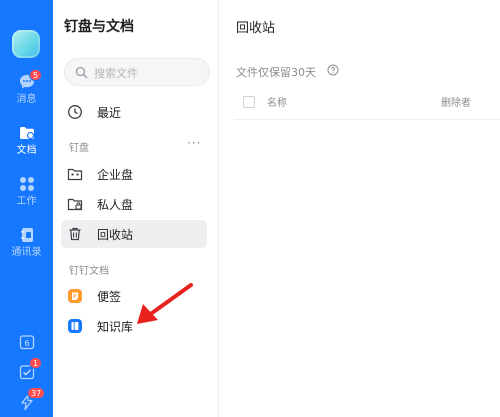 The width and height of the screenshot is (500, 417). Describe the element at coordinates (109, 297) in the screenshot. I see `sidebar-item-label: 便签` at that location.